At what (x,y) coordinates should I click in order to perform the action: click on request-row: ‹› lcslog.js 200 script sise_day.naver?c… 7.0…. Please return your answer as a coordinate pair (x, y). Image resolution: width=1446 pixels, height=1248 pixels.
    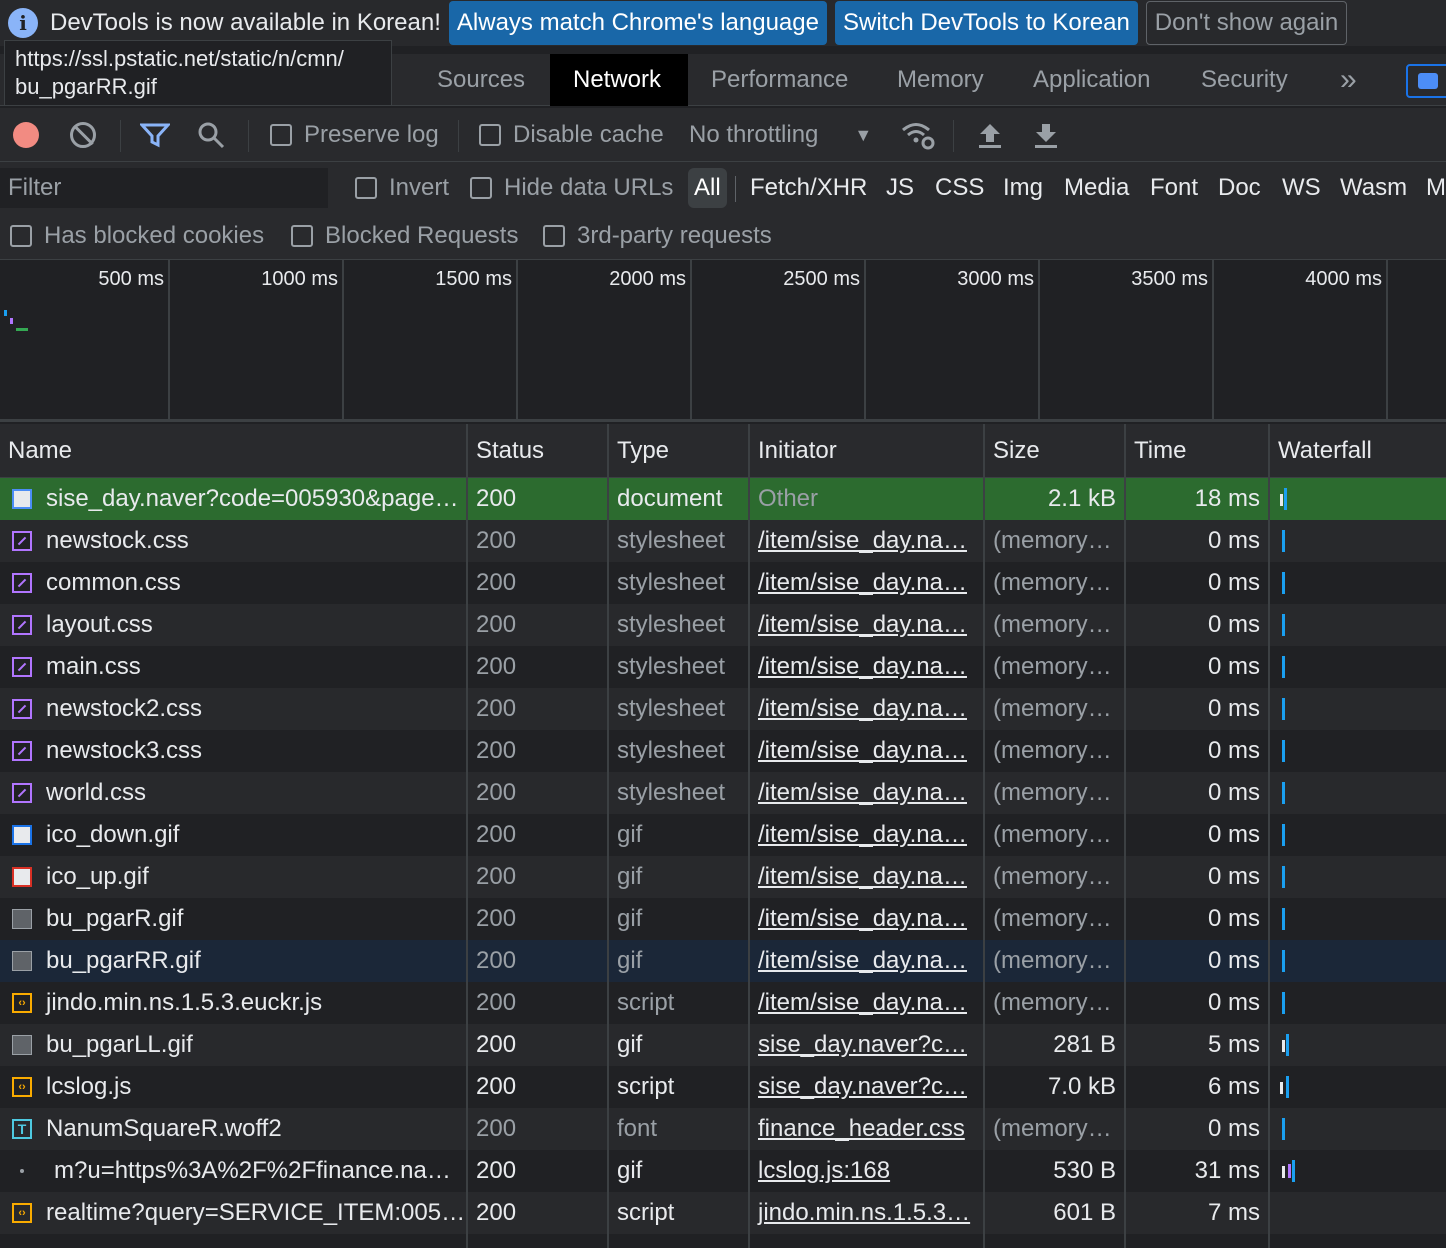
    Looking at the image, I should click on (723, 1087).